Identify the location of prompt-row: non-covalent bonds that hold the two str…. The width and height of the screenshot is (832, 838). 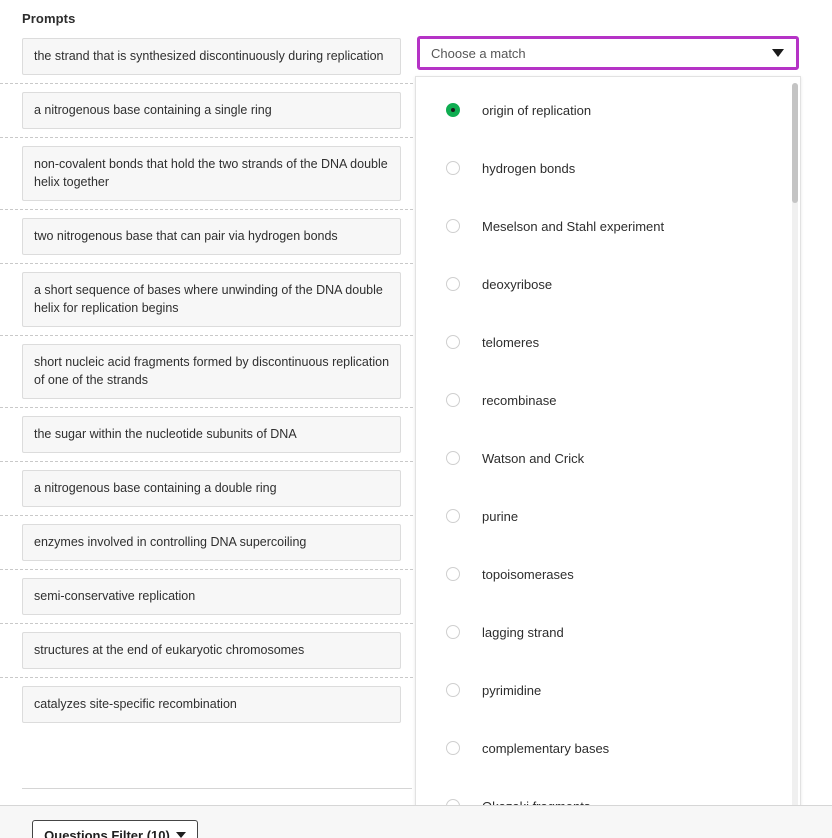
(206, 174).